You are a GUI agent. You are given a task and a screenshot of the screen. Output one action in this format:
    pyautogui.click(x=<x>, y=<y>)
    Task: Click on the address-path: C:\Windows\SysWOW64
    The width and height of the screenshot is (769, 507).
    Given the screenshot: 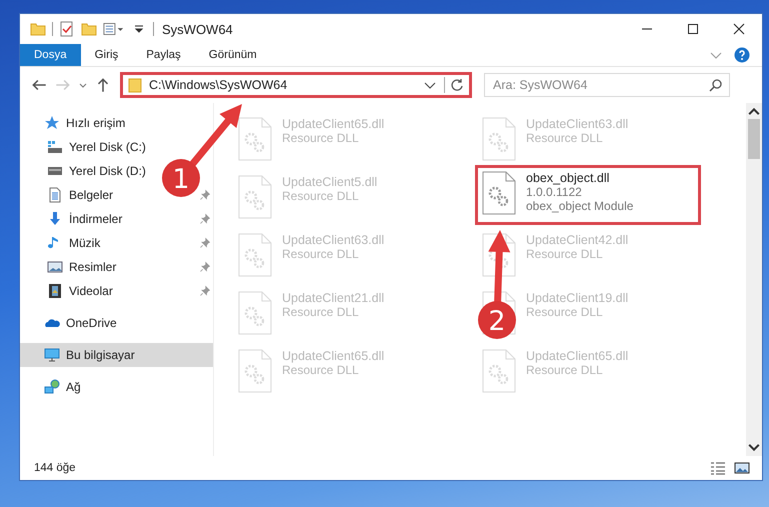 What is the action you would take?
    pyautogui.click(x=218, y=85)
    